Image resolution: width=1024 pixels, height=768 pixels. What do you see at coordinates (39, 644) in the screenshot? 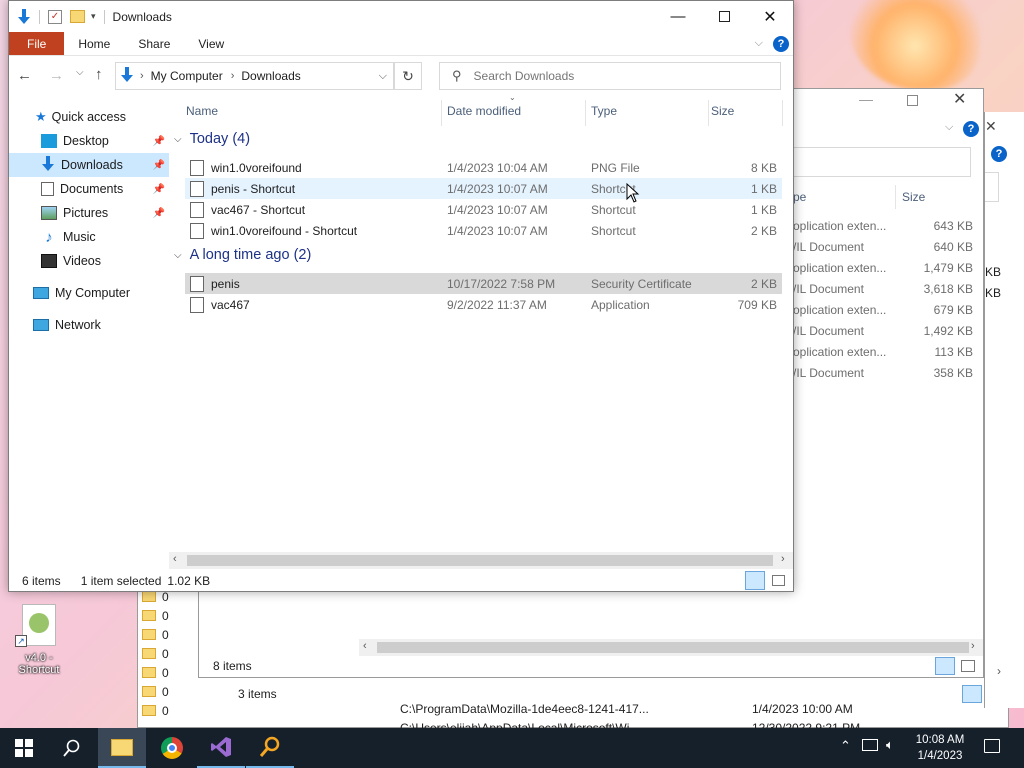
I see `desktop-shortcut: ↗ v4.0 - Shortcut` at bounding box center [39, 644].